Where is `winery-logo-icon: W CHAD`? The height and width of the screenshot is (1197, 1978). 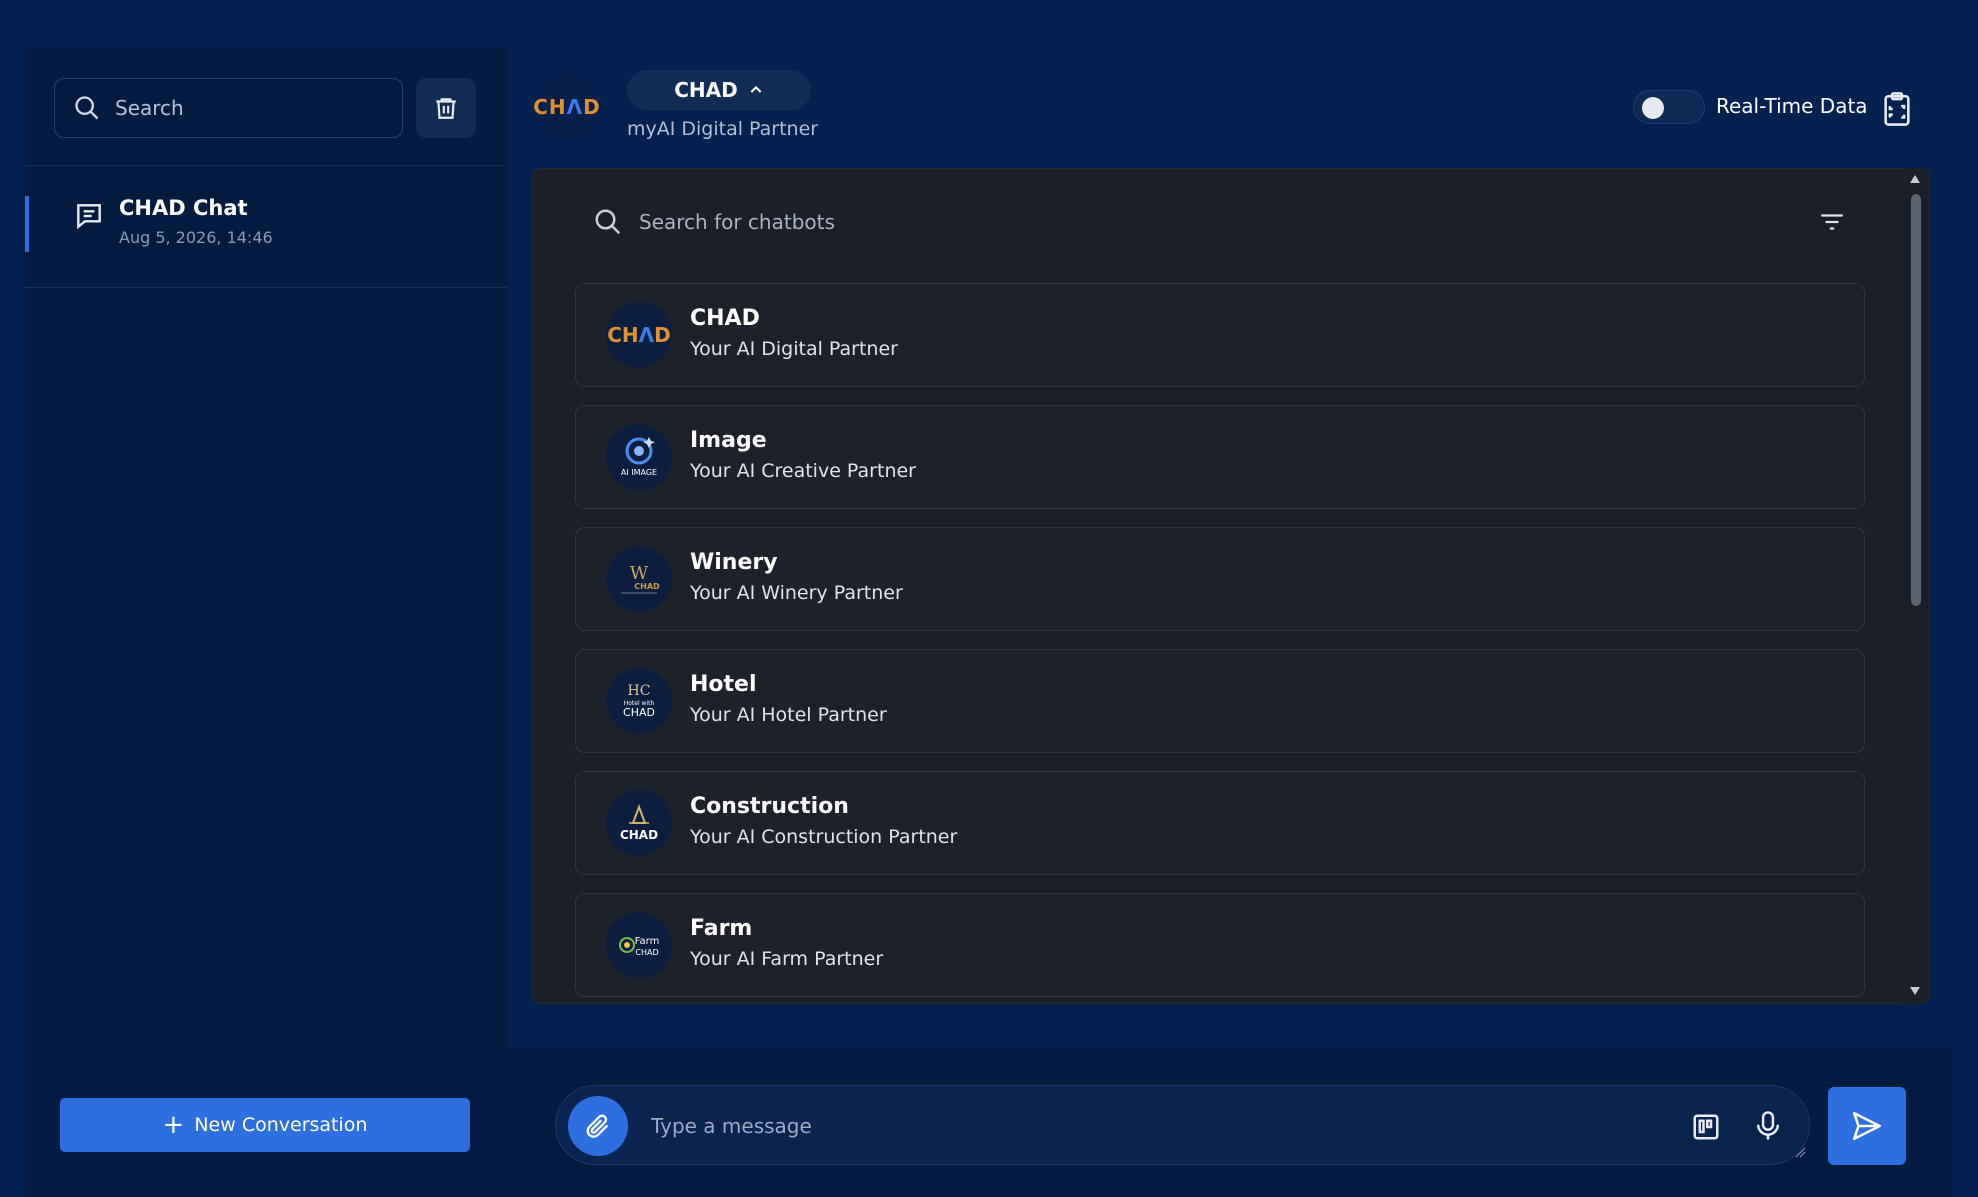 winery-logo-icon: W CHAD is located at coordinates (639, 579).